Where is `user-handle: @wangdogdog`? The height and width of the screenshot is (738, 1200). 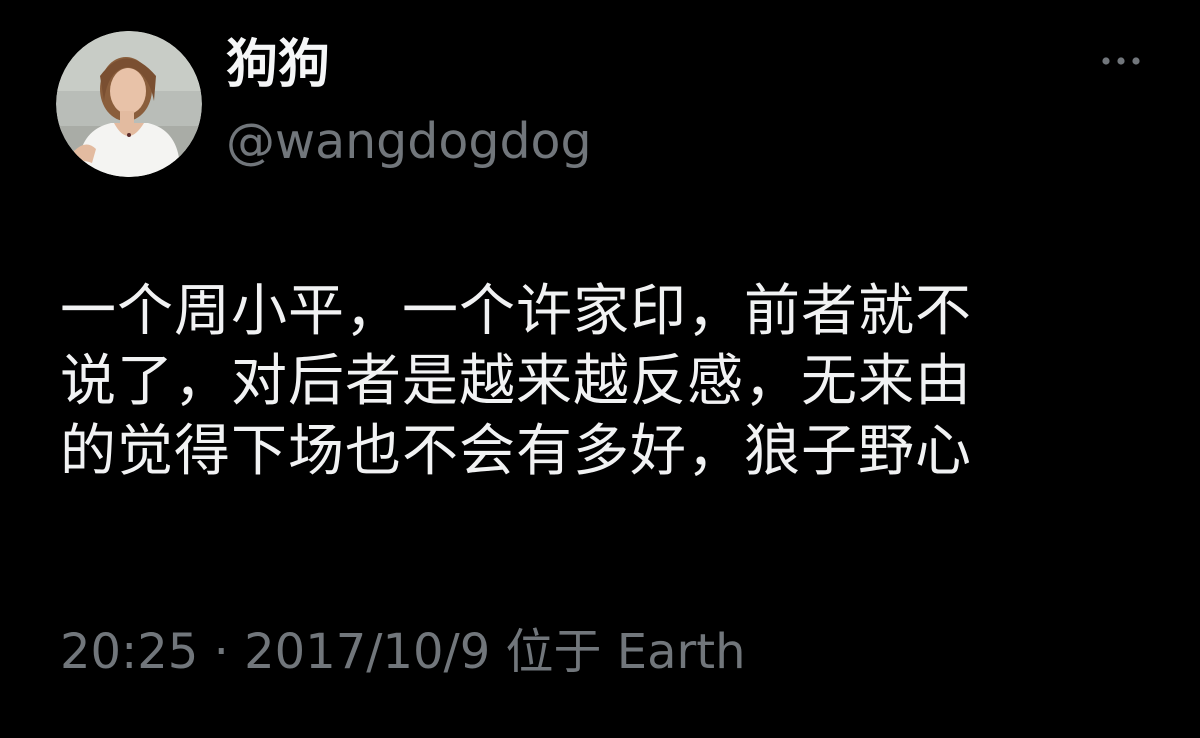 user-handle: @wangdogdog is located at coordinates (409, 142).